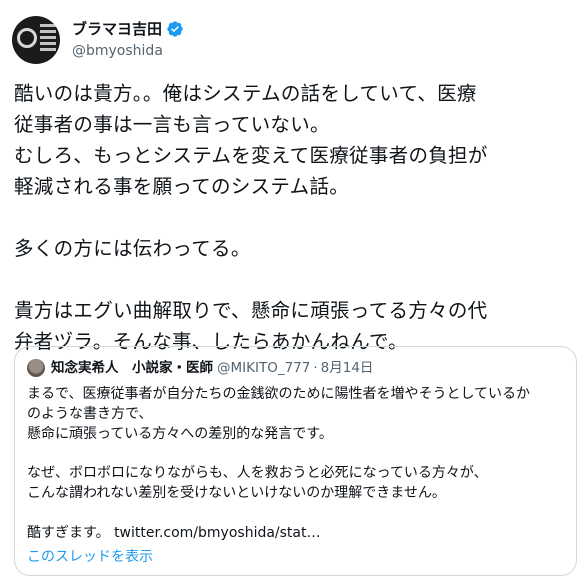  Describe the element at coordinates (27, 38) in the screenshot. I see `avatar-ring-graphic` at that location.